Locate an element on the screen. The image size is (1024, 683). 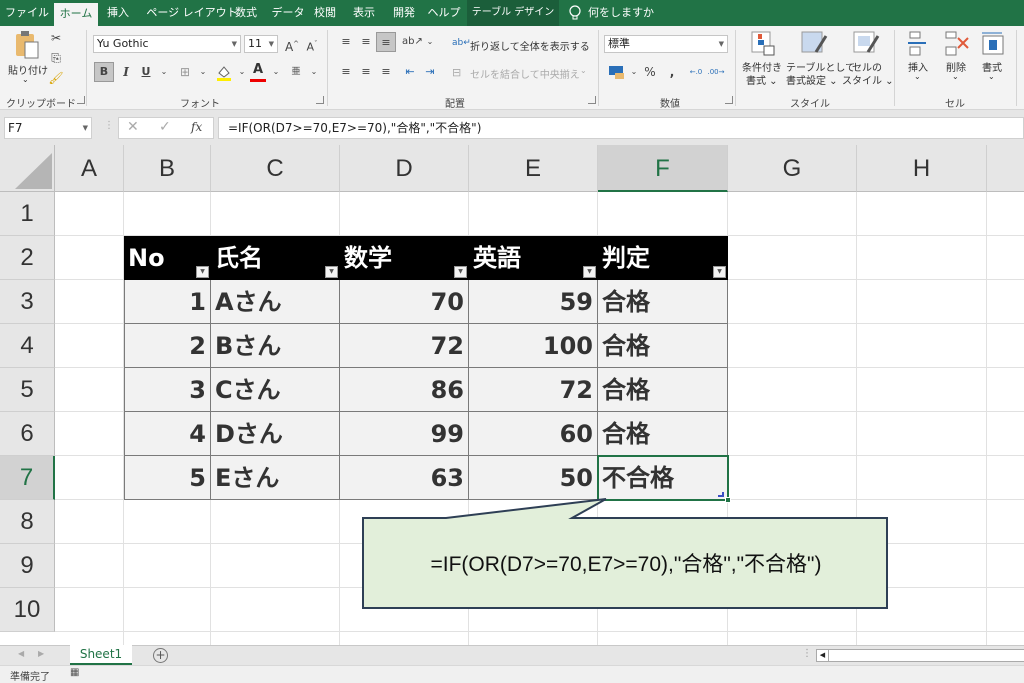
percent-button: % is located at coordinates (650, 72).